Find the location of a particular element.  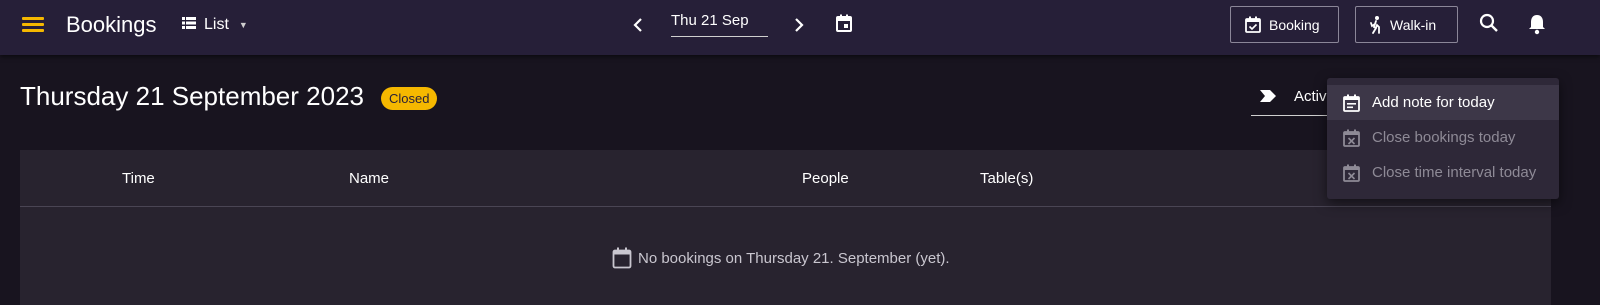

date-input: Thu 21 Sep is located at coordinates (719, 23).